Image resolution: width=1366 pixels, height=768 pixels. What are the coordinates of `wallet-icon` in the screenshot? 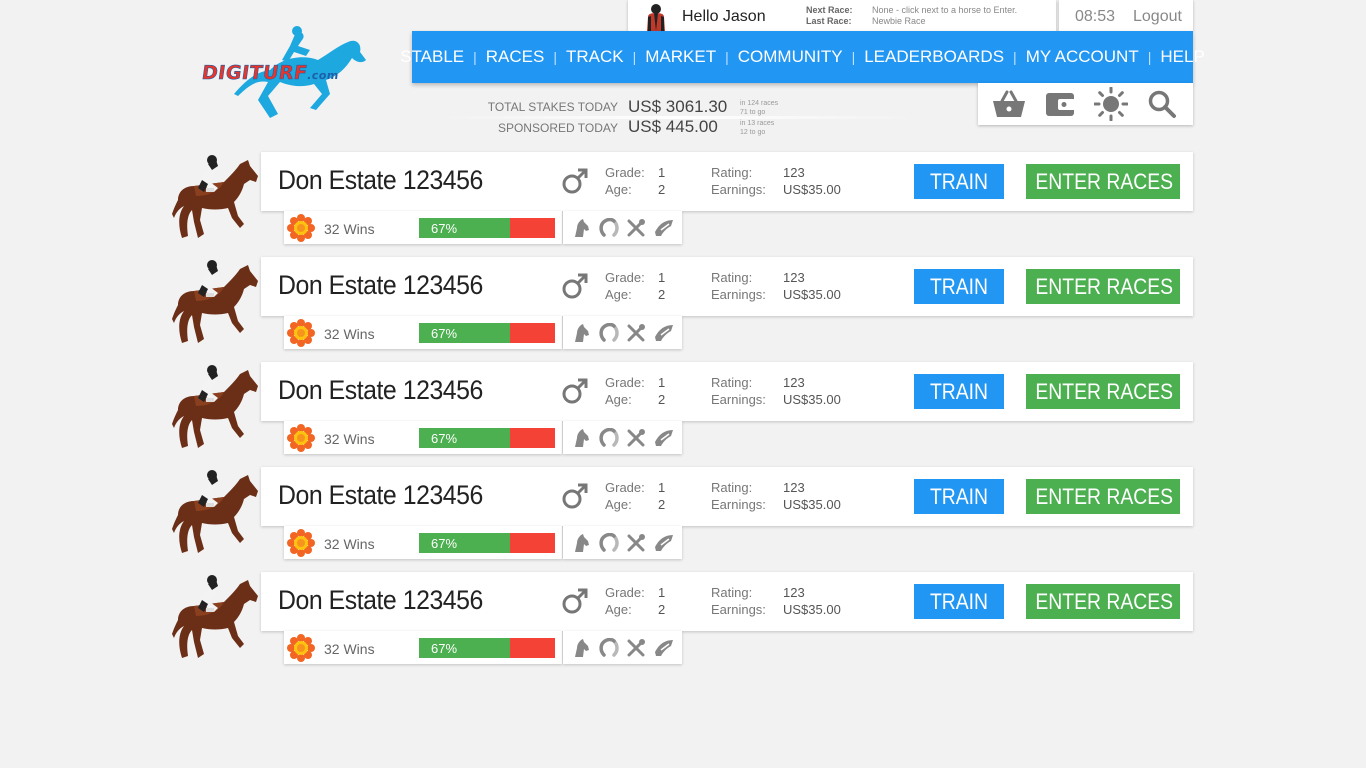 It's located at (1060, 104).